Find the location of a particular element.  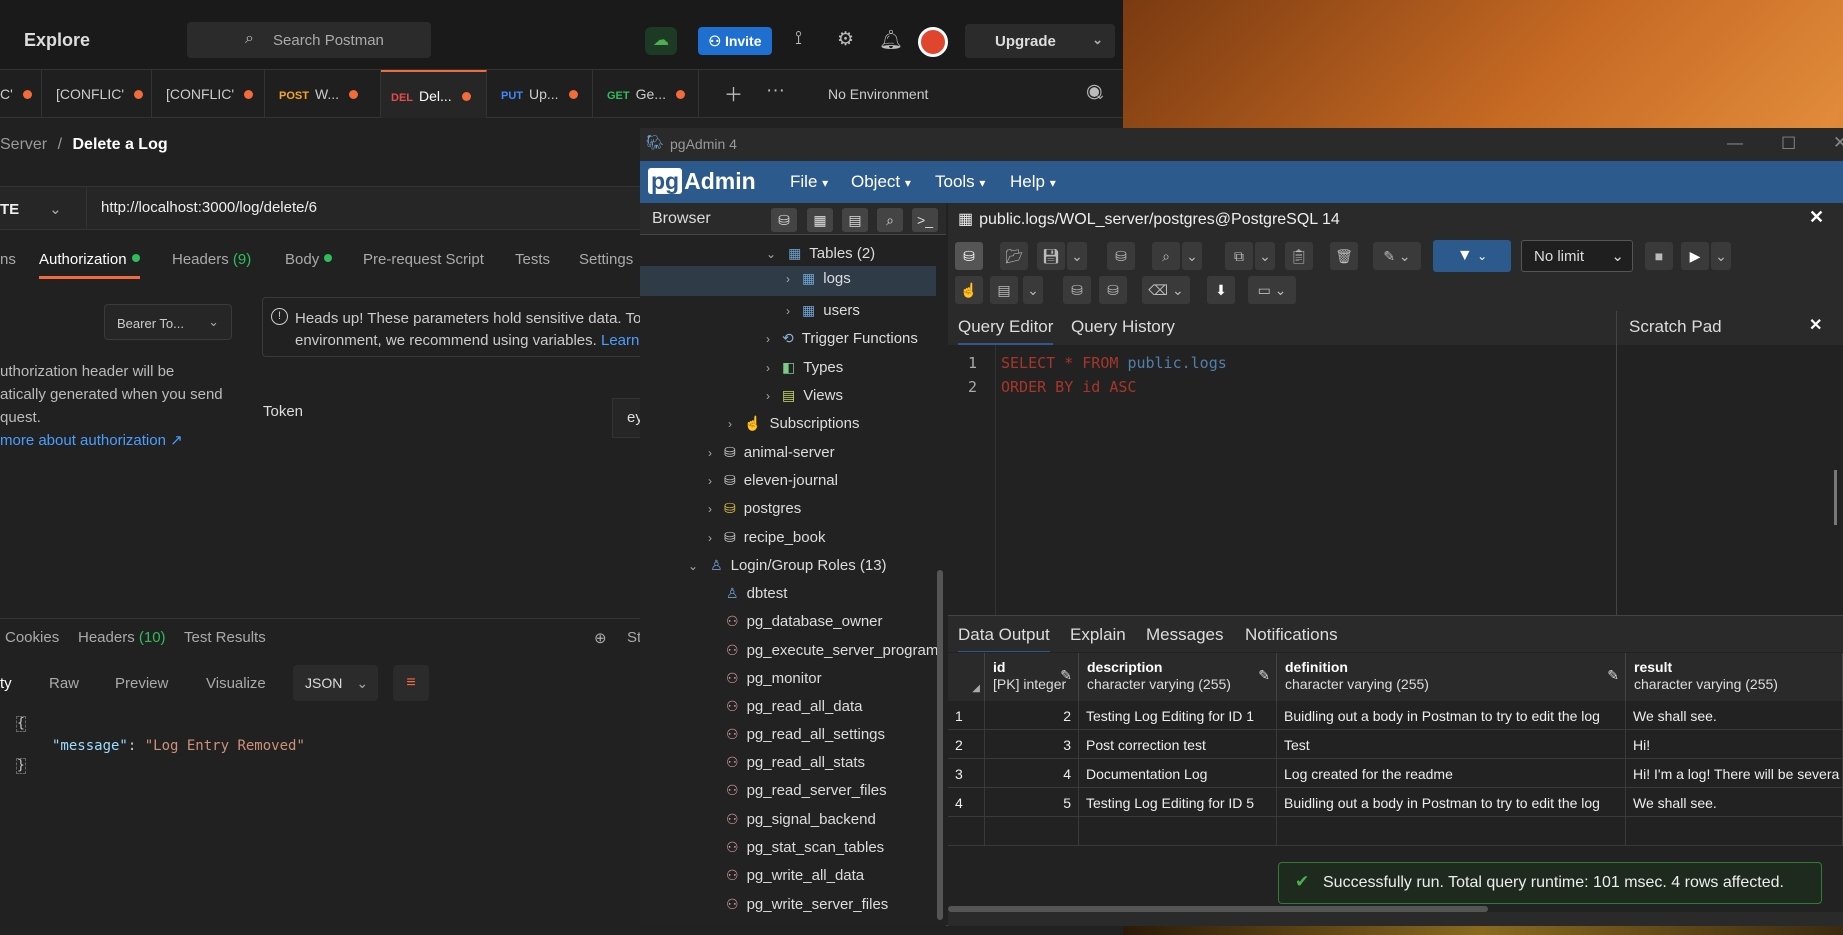

tree-node-users: › ▦ users is located at coordinates (823, 310).